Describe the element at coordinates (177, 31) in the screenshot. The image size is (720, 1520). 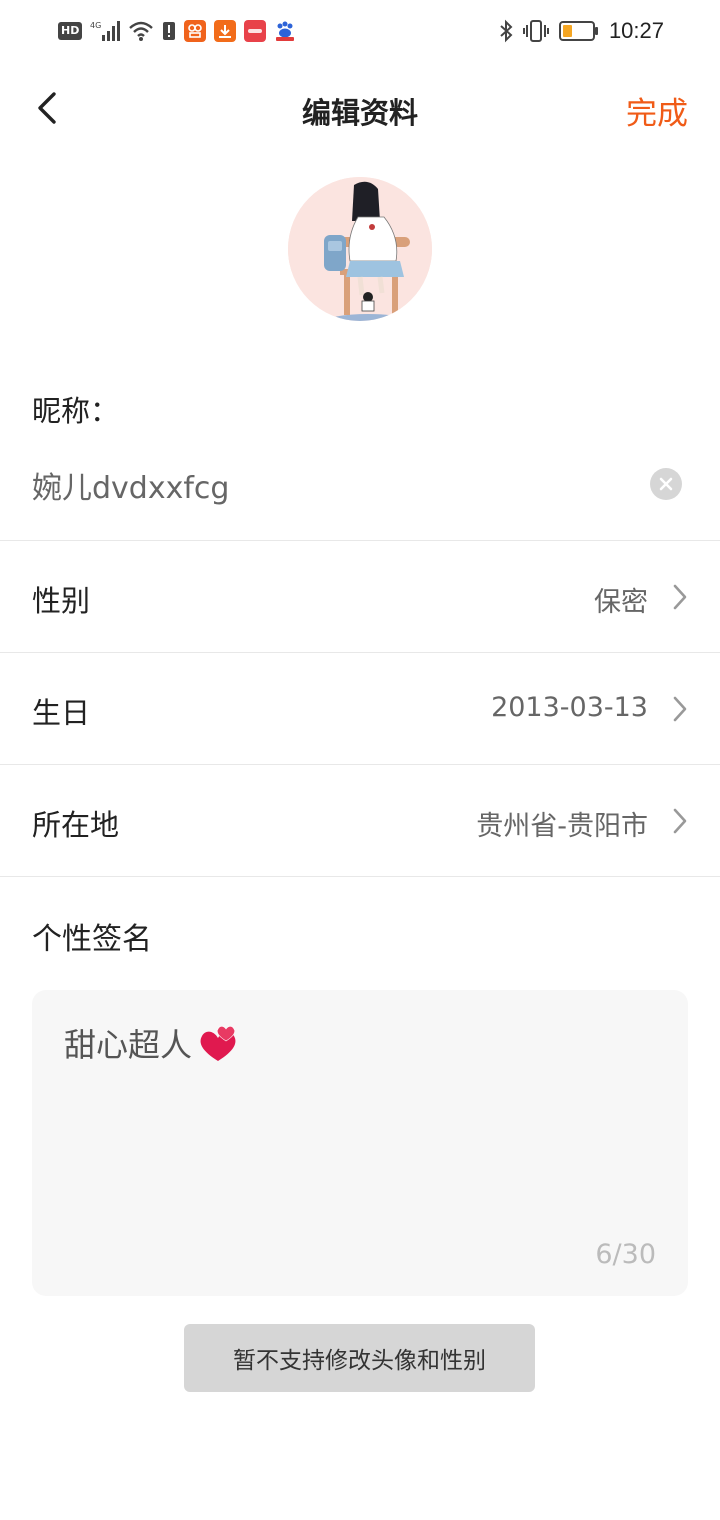
I see `status-bar-left: HD 4G` at that location.